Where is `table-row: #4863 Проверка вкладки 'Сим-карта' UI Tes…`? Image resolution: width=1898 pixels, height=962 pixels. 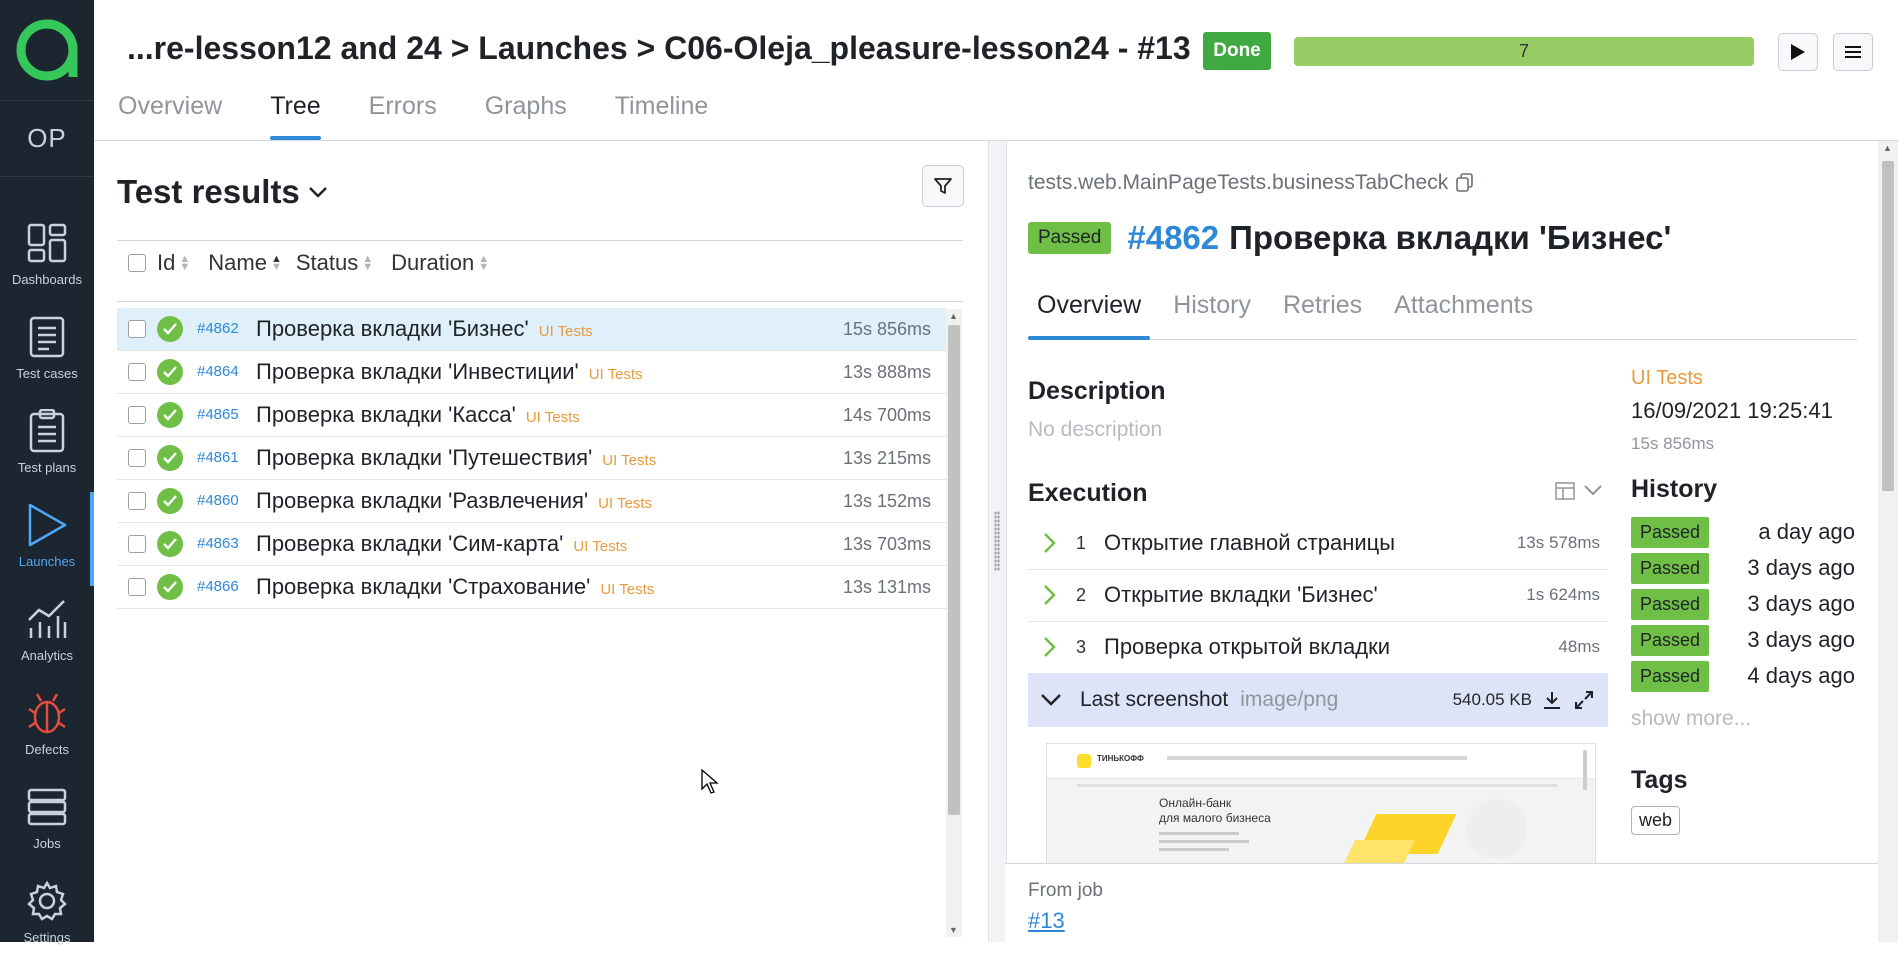 table-row: #4863 Проверка вкладки 'Сим-карта' UI Tes… is located at coordinates (532, 544).